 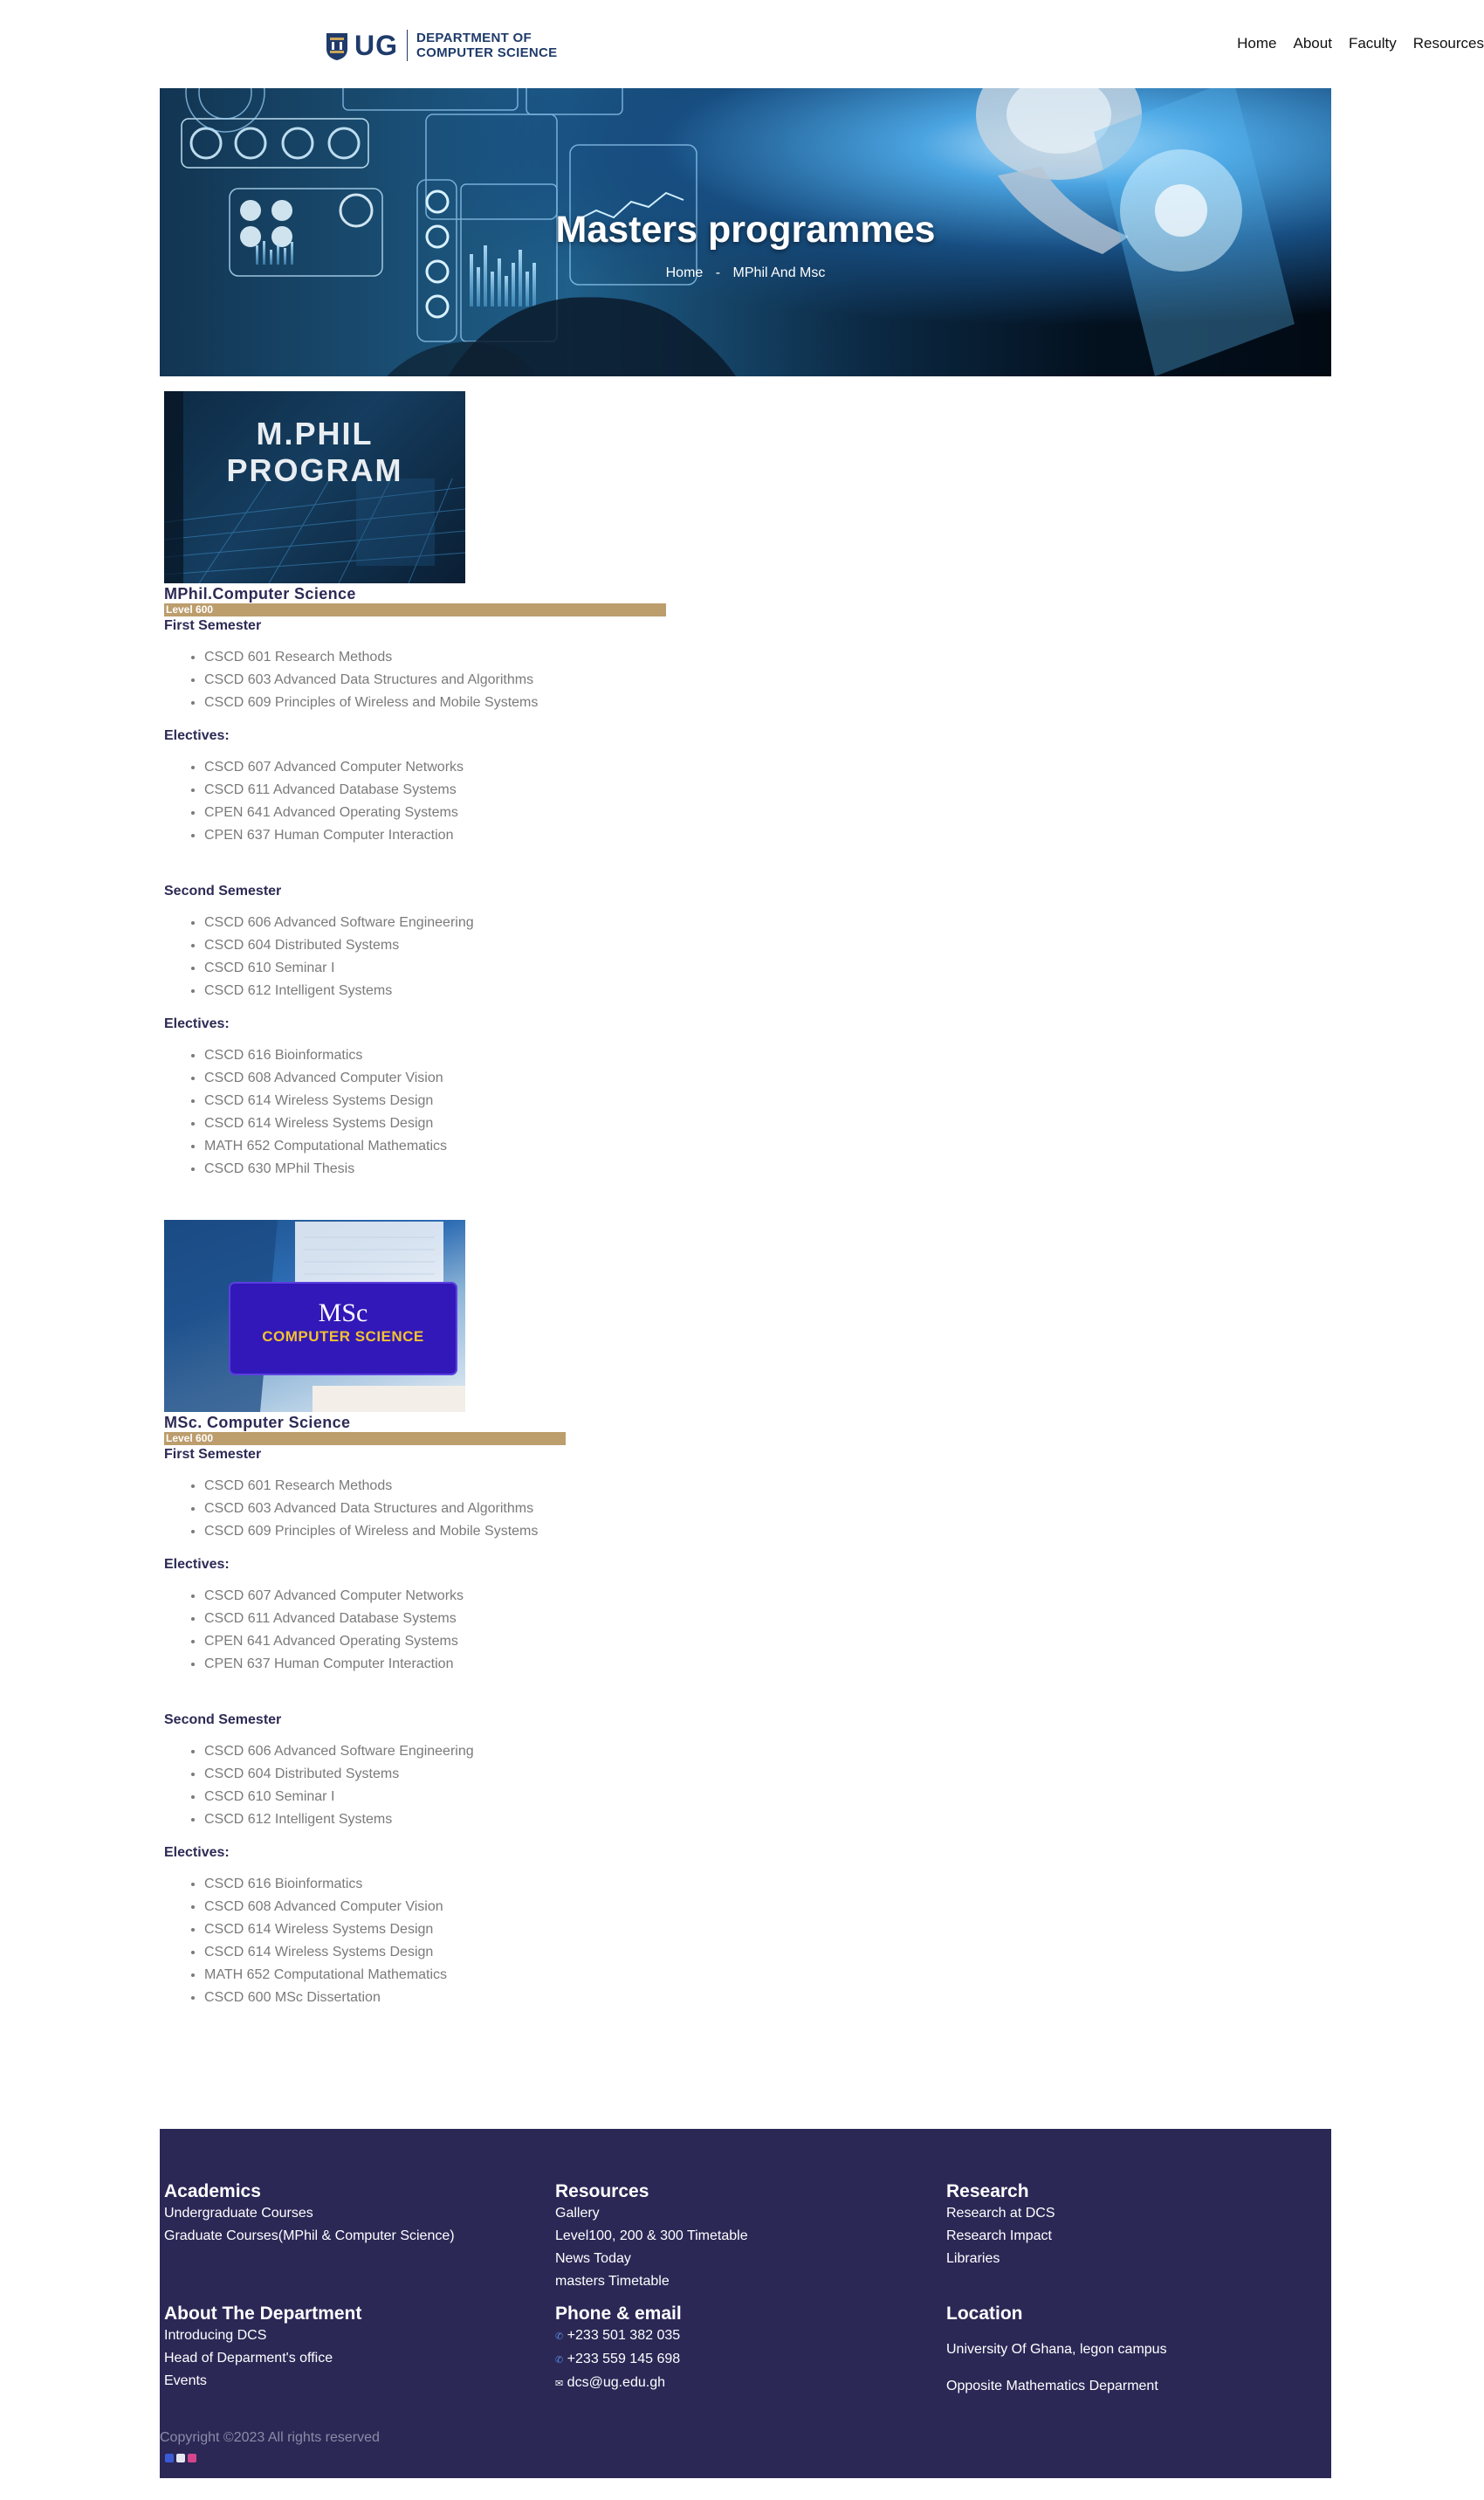 What do you see at coordinates (779, 272) in the screenshot?
I see `breadcrumb-current: MPhil And Msc` at bounding box center [779, 272].